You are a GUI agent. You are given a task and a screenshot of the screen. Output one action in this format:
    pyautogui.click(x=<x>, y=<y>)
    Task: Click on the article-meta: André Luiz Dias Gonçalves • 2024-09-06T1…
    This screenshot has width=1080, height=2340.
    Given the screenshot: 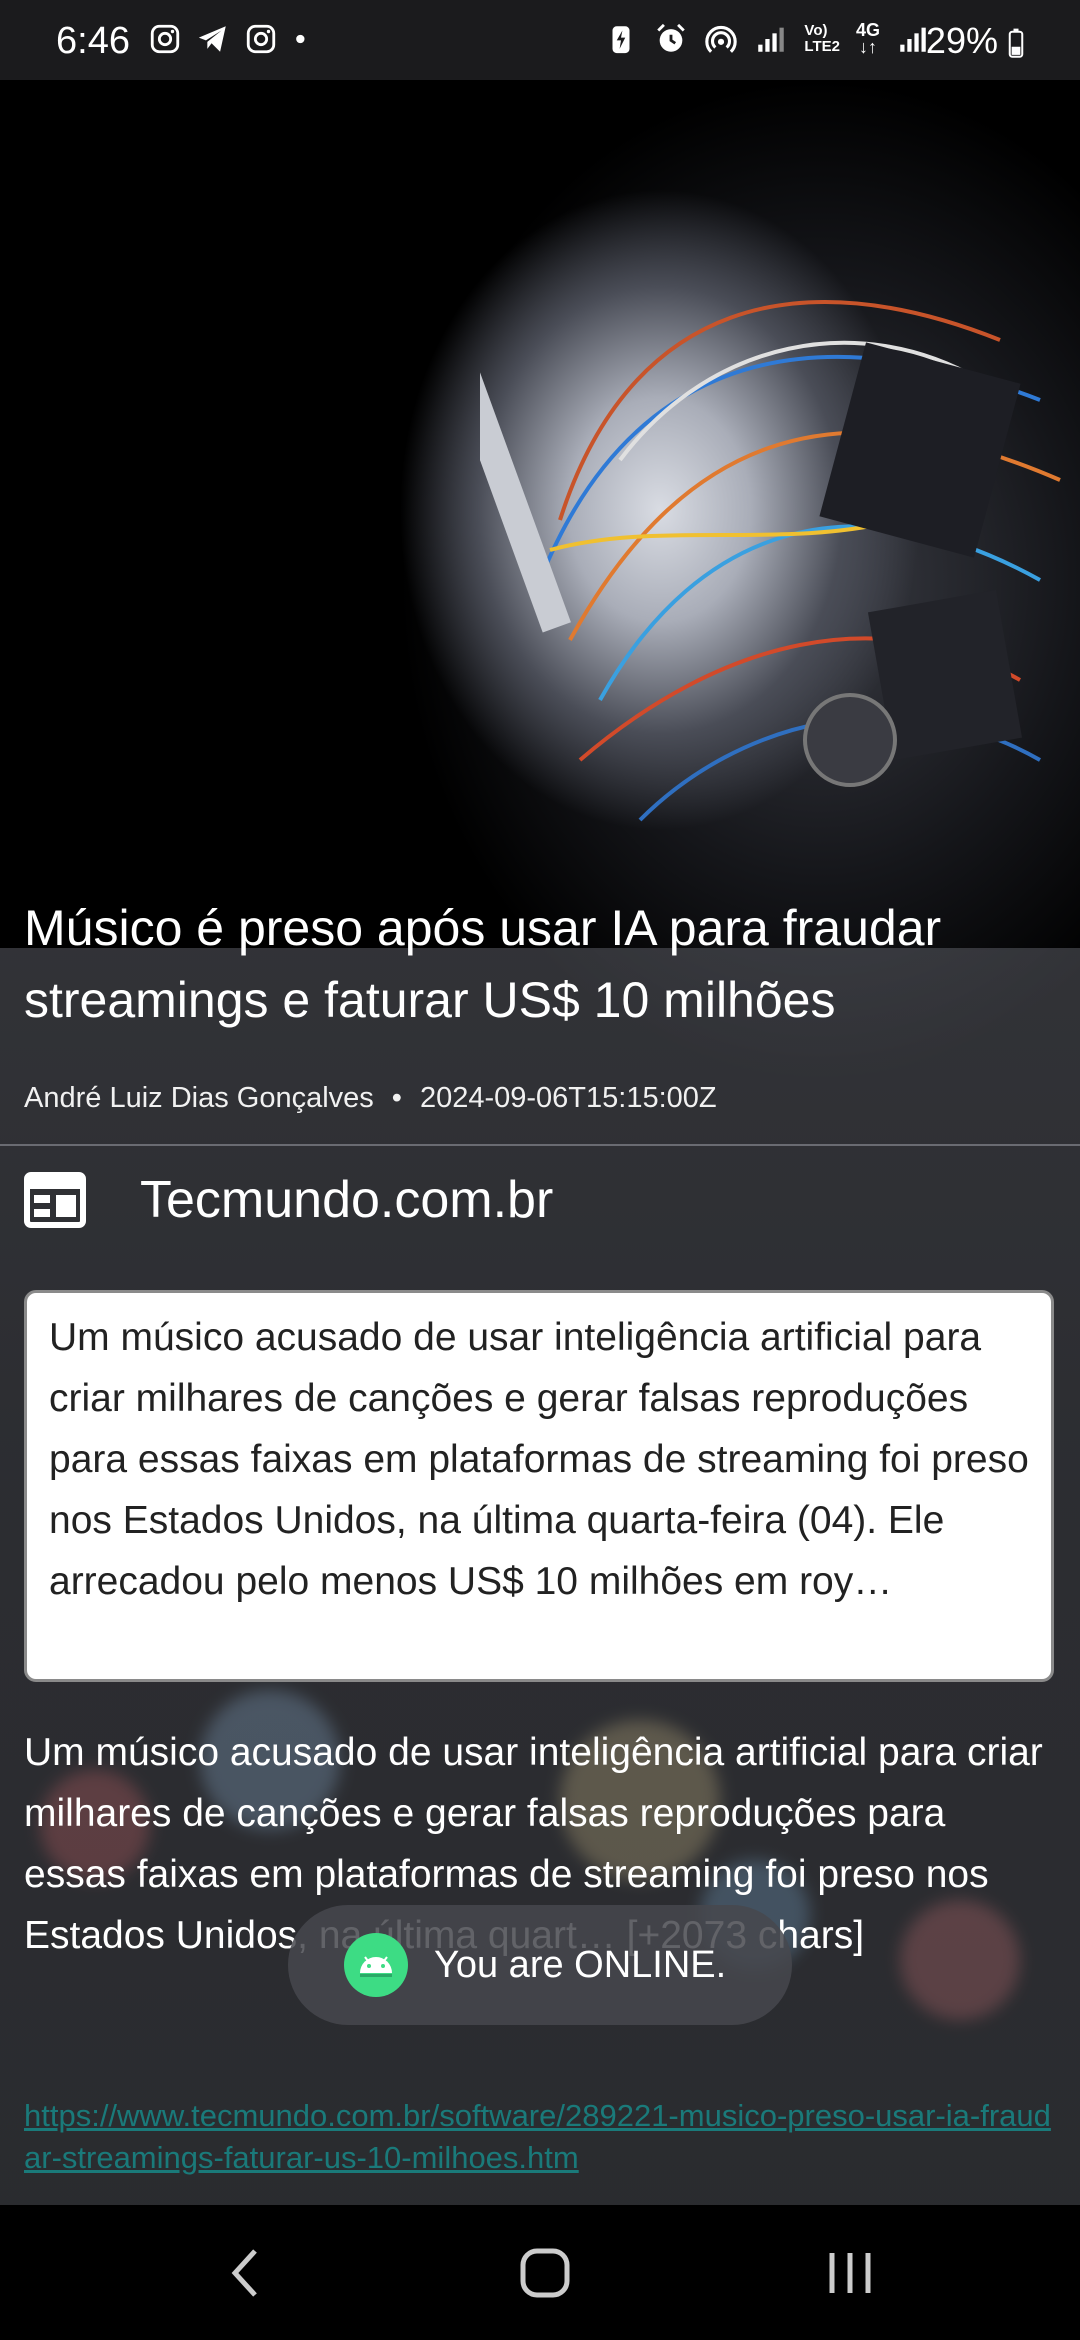 What is the action you would take?
    pyautogui.click(x=370, y=1098)
    